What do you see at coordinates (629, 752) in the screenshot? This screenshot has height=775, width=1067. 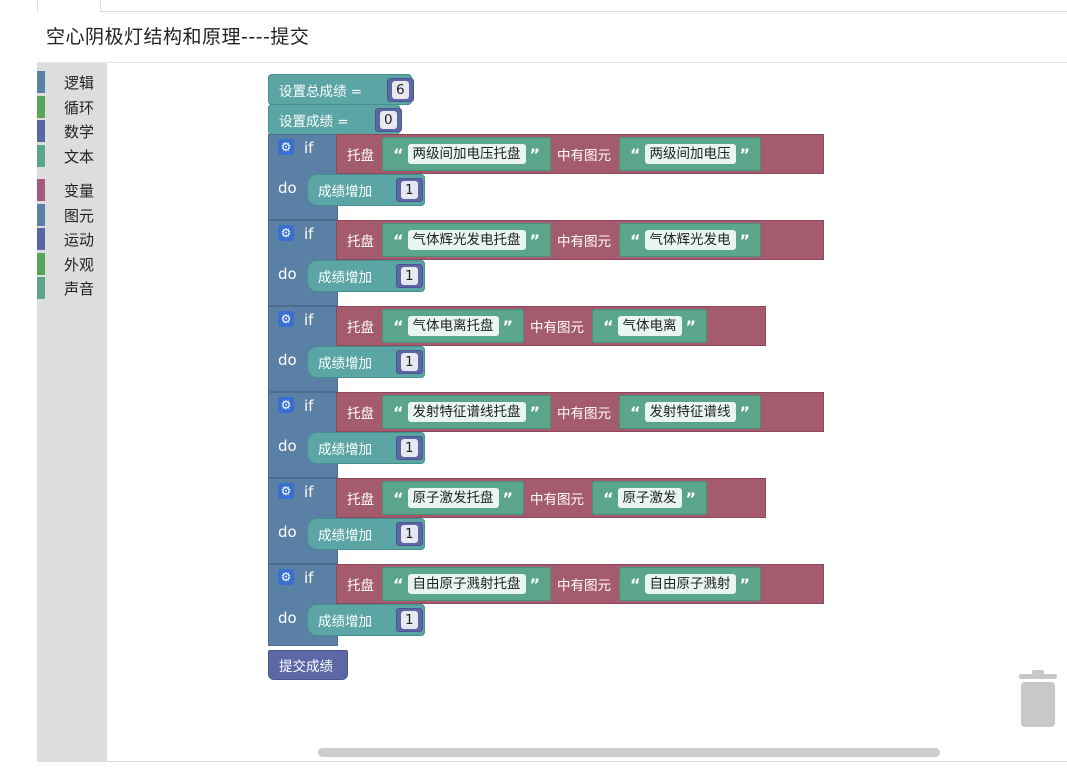 I see `horizontal-scrollbar` at bounding box center [629, 752].